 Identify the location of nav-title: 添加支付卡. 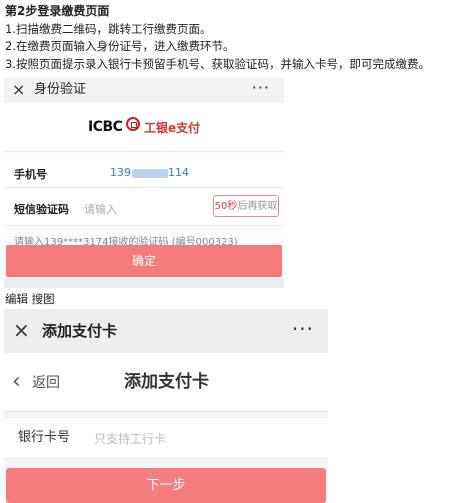
(166, 382).